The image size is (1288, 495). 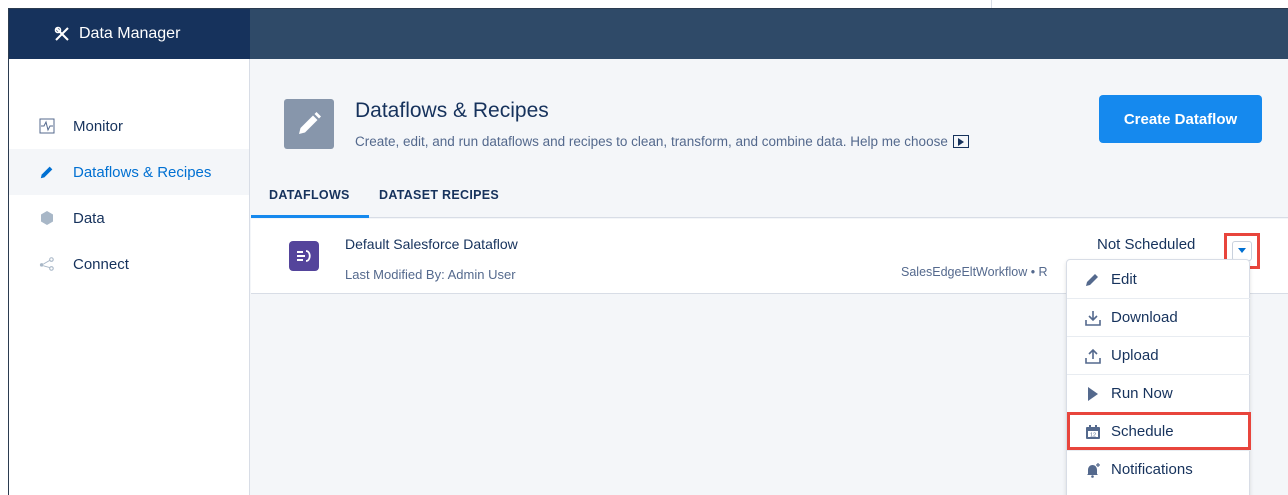 I want to click on tab-dataflows: DATAFLOWS, so click(x=310, y=196).